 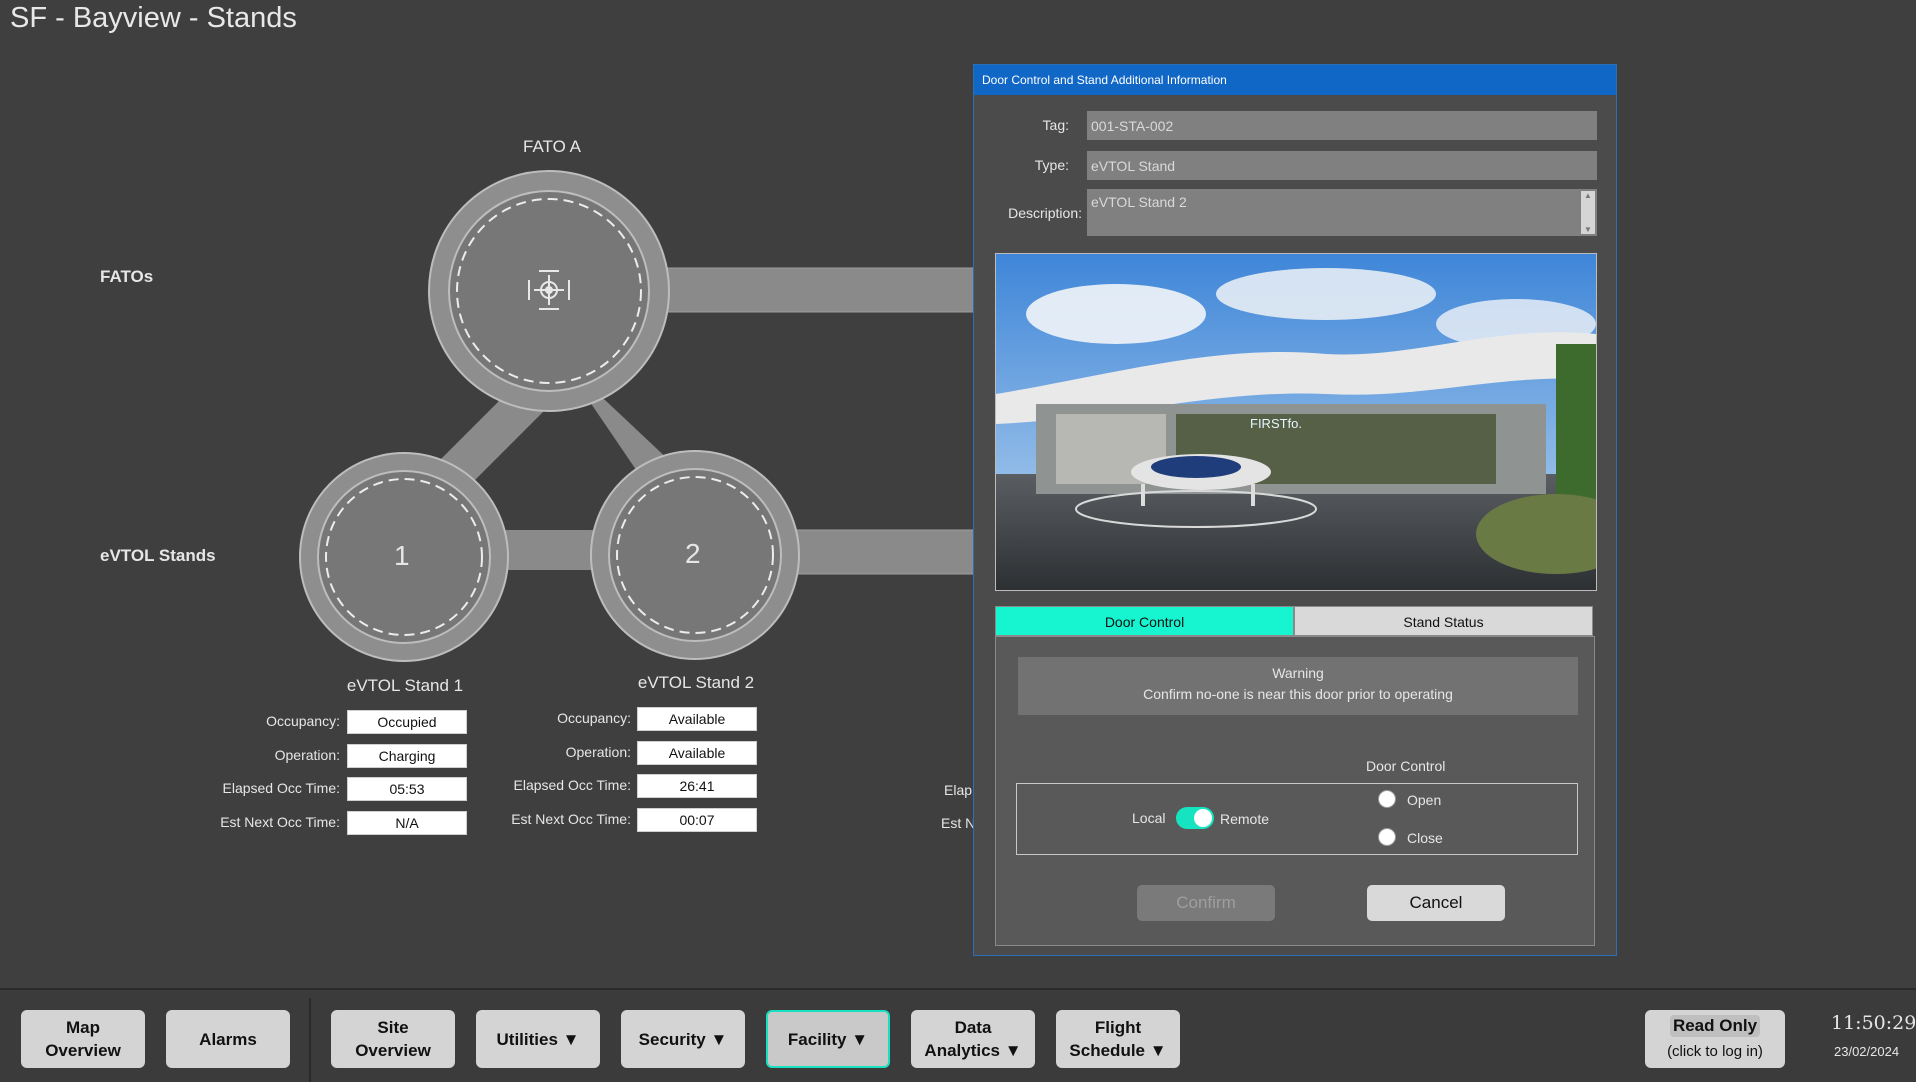 I want to click on fato-a-pad, so click(x=549, y=291).